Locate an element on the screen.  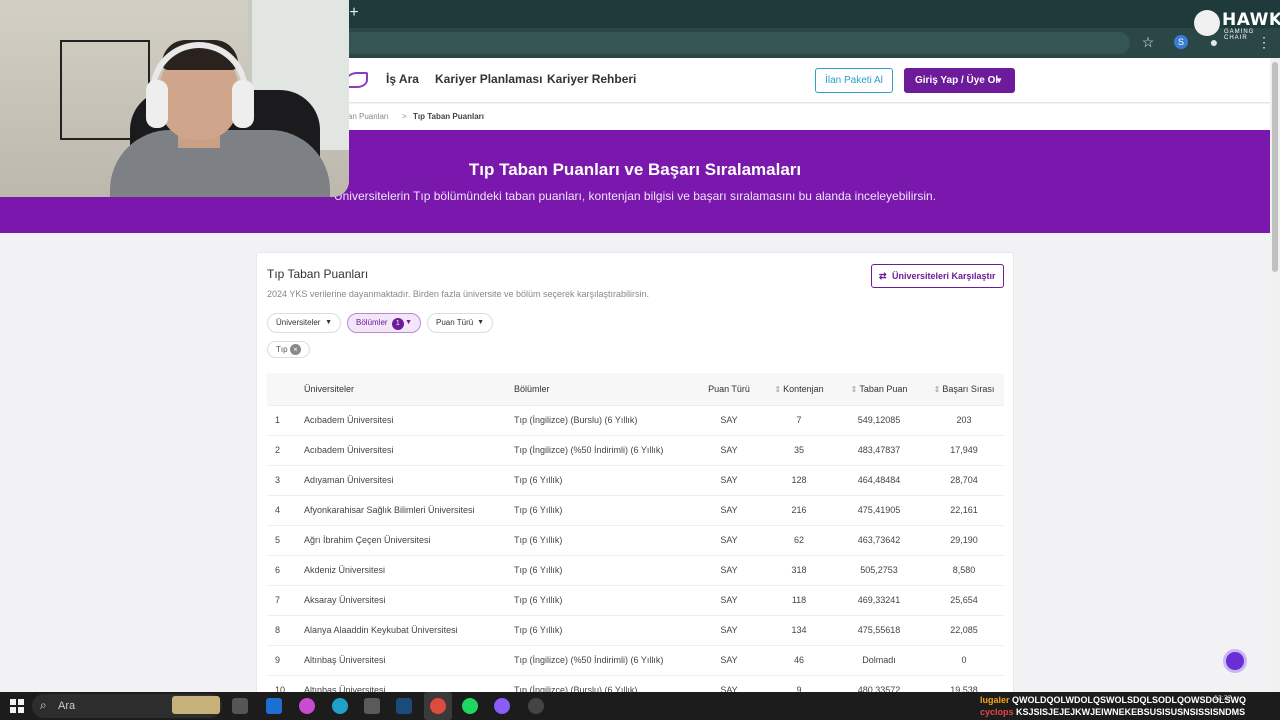
spotify-icon is located at coordinates (470, 706).